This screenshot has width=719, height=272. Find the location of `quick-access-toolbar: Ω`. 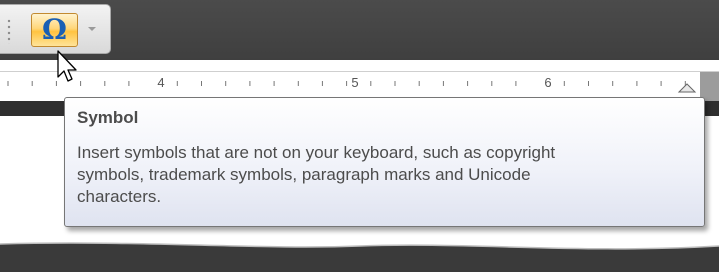

quick-access-toolbar: Ω is located at coordinates (55, 29).